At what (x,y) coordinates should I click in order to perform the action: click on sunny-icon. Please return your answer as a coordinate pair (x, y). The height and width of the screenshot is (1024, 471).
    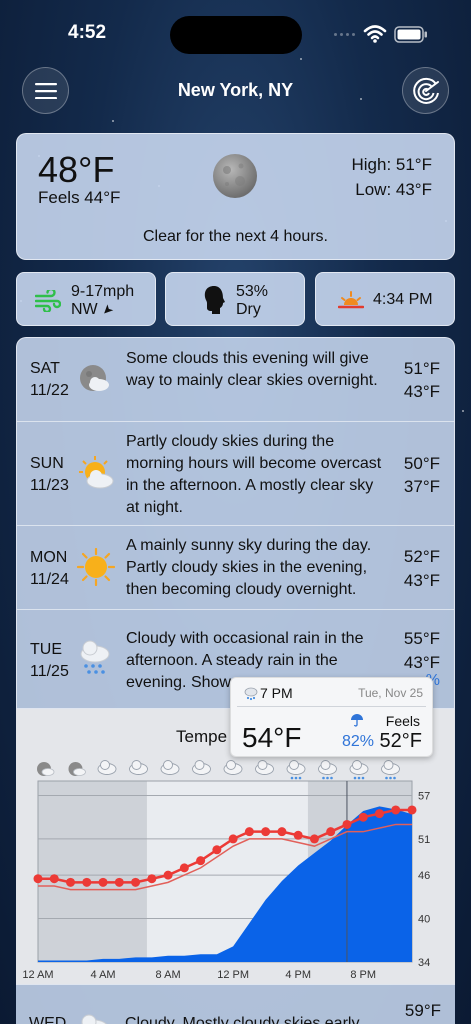
    Looking at the image, I should click on (96, 567).